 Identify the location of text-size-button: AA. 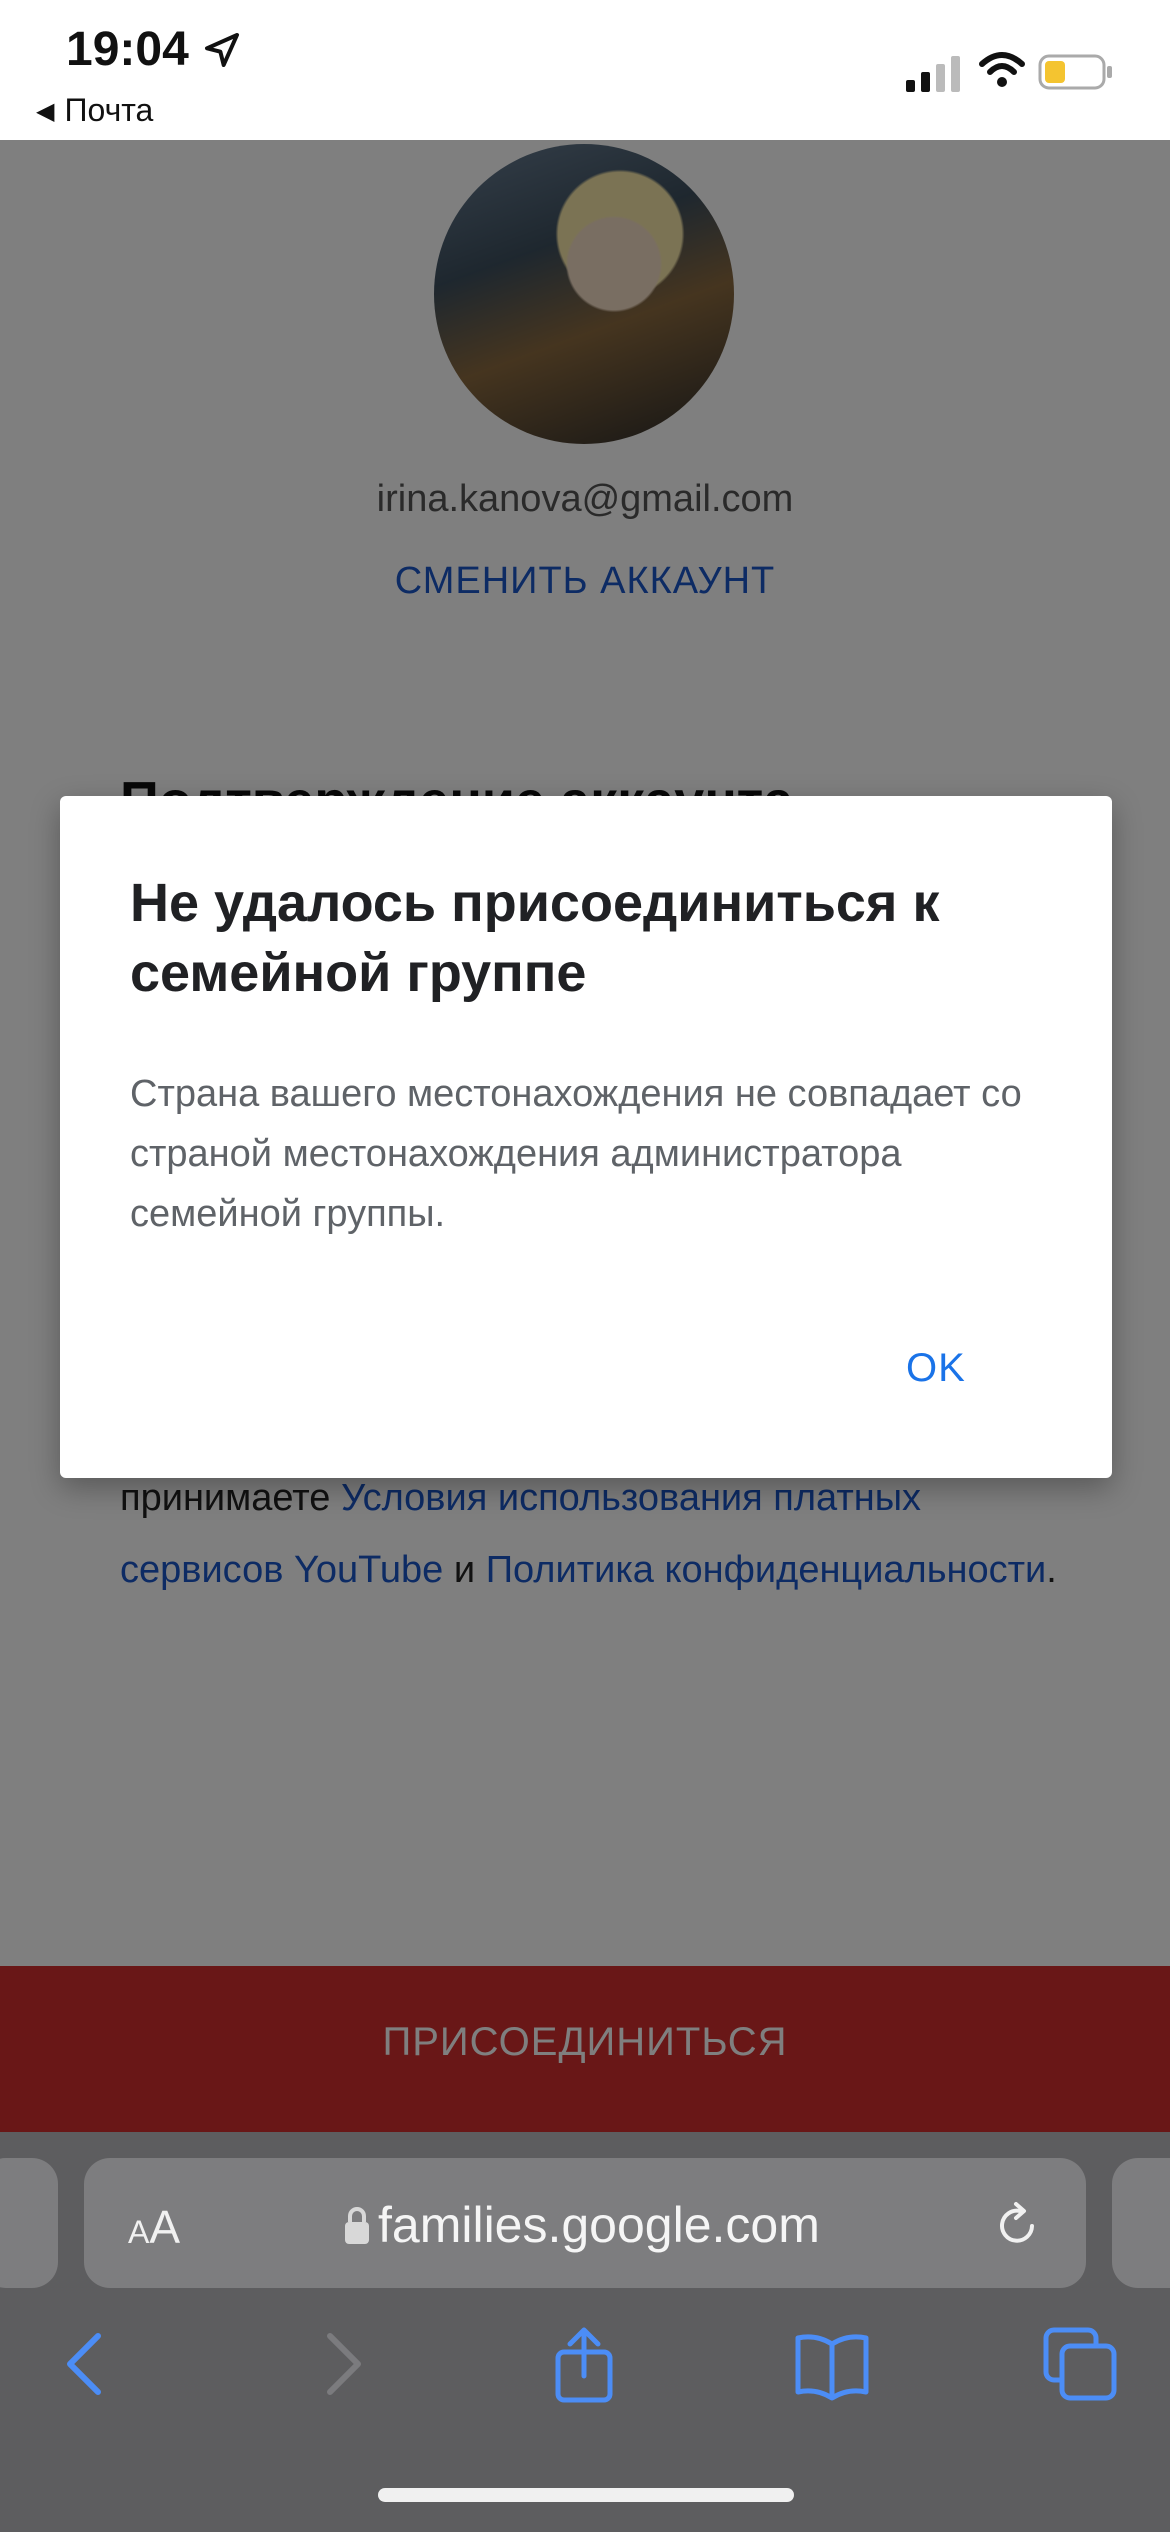
(154, 2227).